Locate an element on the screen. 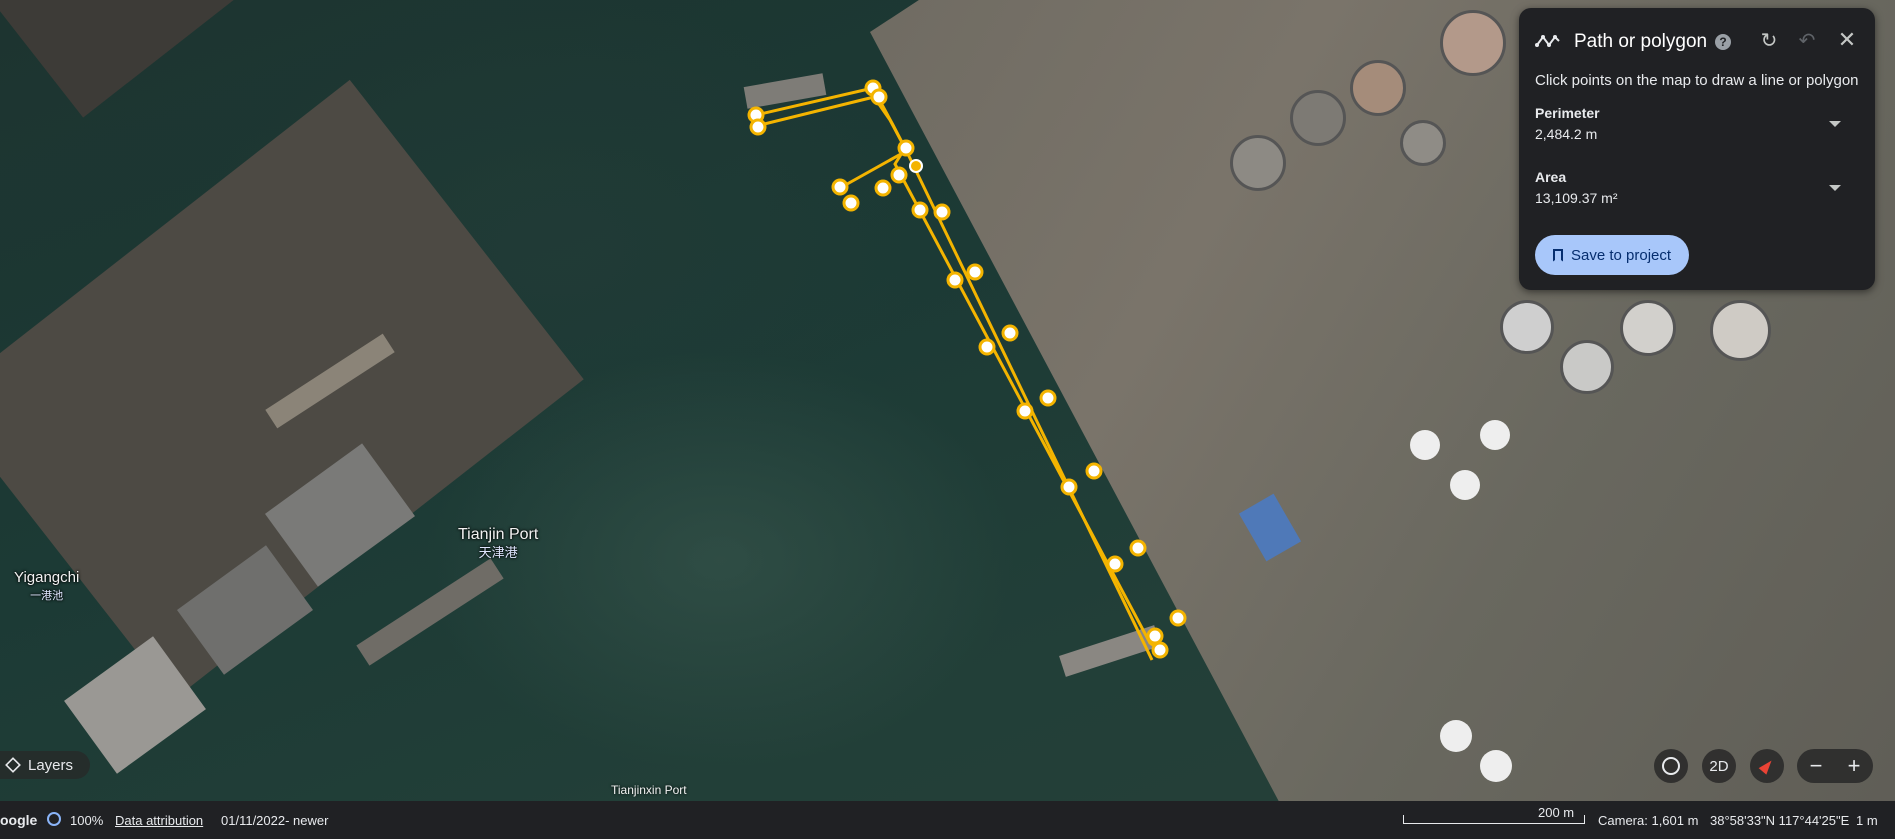 Image resolution: width=1895 pixels, height=839 pixels. layers-icon is located at coordinates (13, 765).